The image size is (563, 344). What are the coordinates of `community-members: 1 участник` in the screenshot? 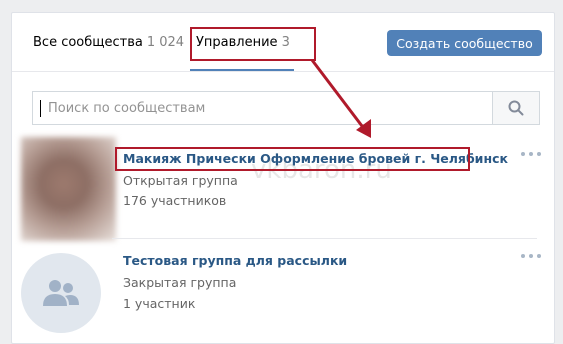 It's located at (159, 303).